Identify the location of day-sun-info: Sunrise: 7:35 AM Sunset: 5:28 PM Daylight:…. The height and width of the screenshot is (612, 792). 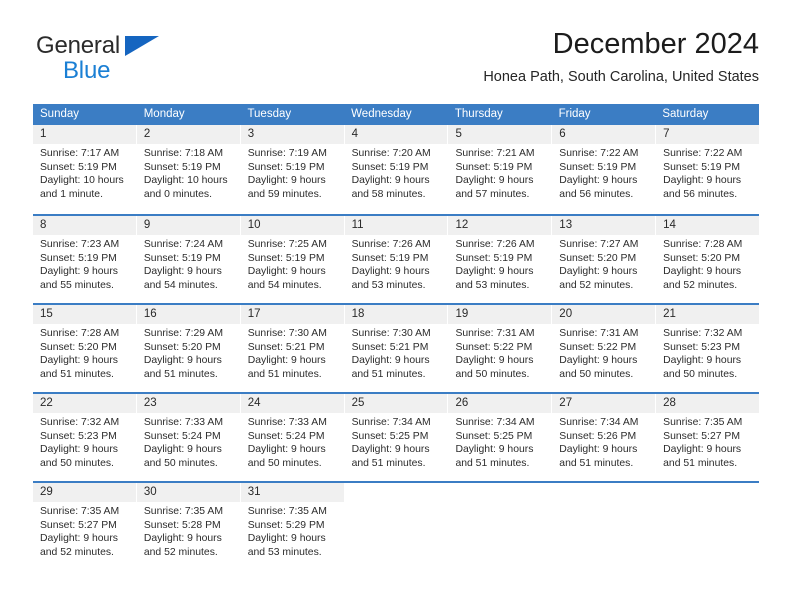
(188, 530).